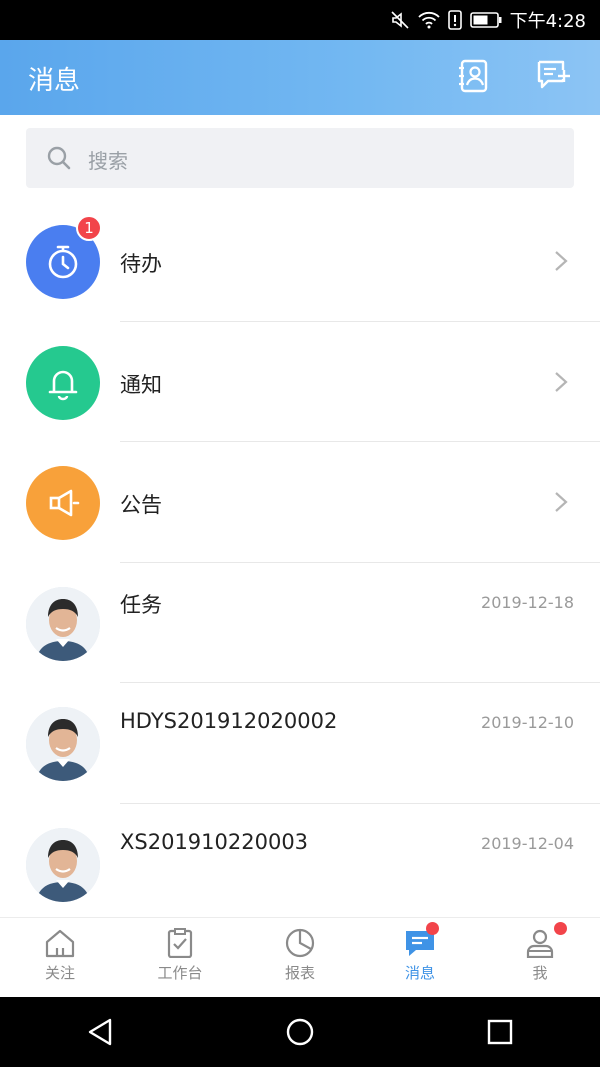 The width and height of the screenshot is (600, 1067). Describe the element at coordinates (300, 77) in the screenshot. I see `app-header: 消息` at that location.